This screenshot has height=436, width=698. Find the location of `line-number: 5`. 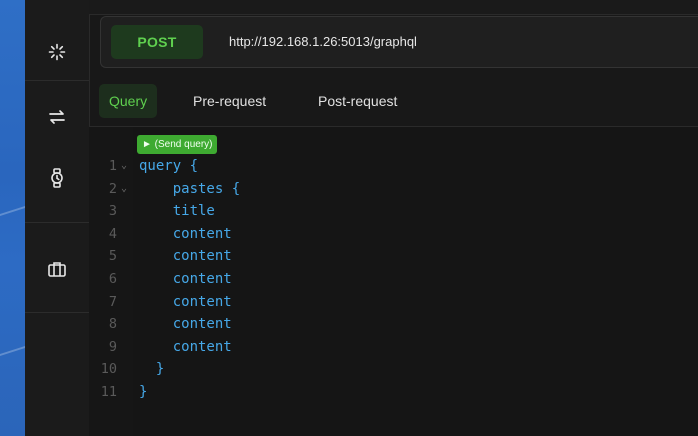

line-number: 5 is located at coordinates (112, 256).